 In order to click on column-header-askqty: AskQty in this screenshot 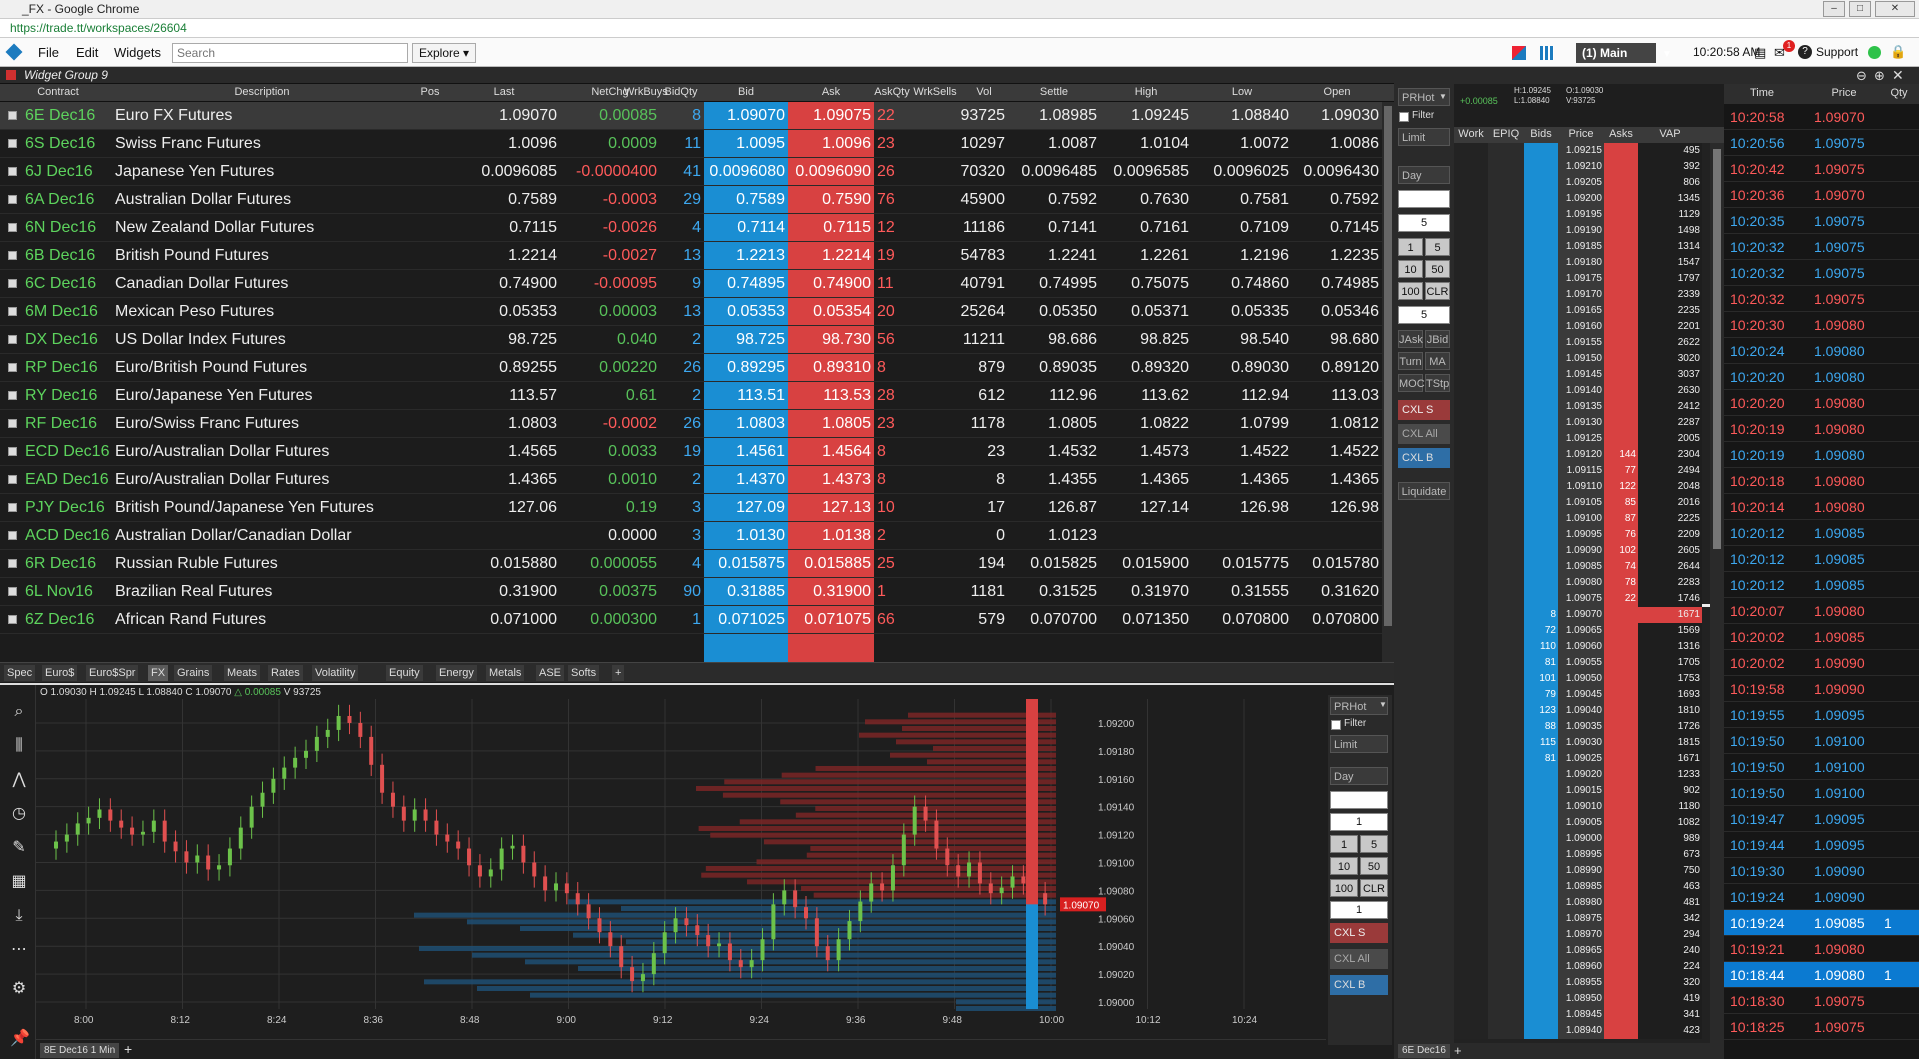, I will do `click(892, 92)`.